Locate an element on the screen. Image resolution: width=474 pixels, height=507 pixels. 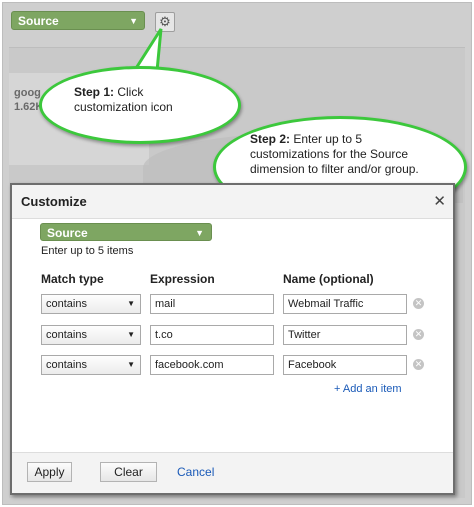
expression-input: t.co is located at coordinates (212, 335).